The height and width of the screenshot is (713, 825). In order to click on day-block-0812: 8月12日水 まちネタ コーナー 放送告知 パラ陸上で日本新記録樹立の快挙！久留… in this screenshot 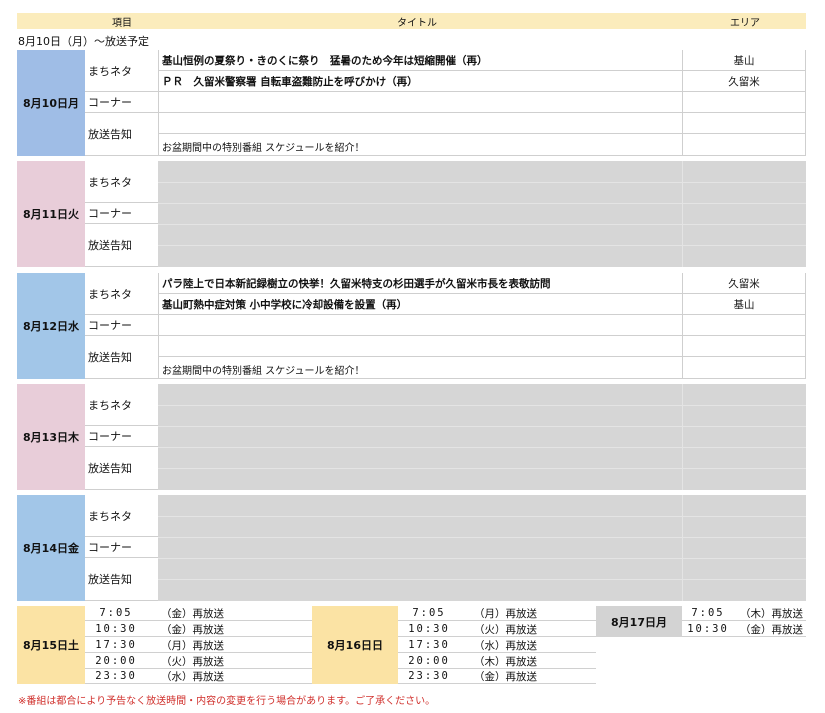, I will do `click(411, 326)`.